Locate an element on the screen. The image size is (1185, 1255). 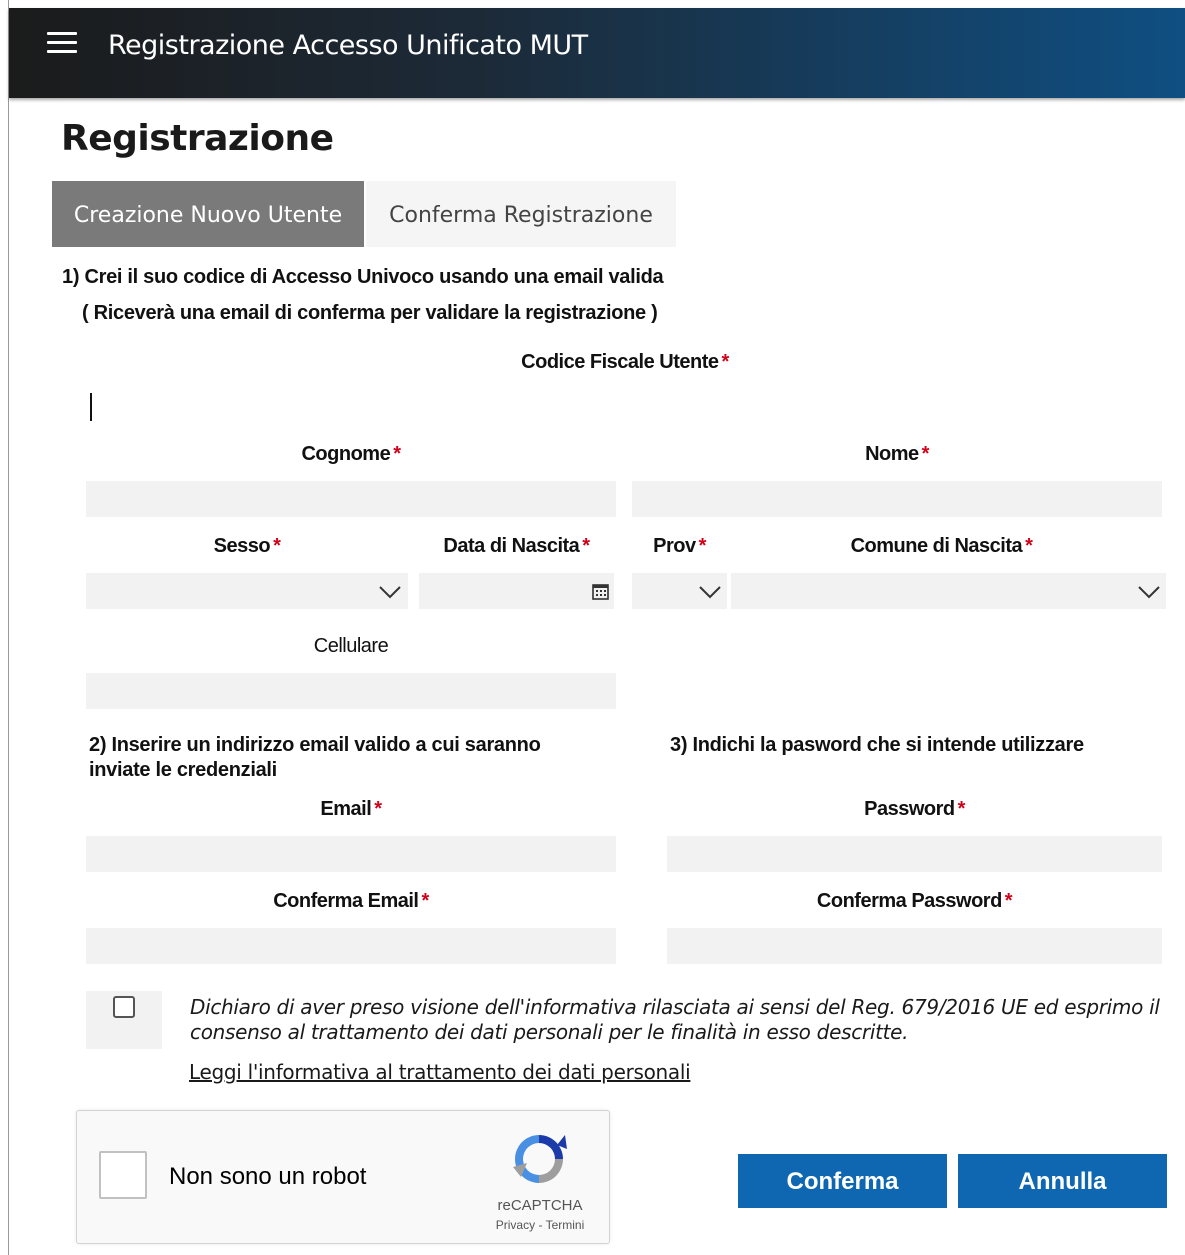
password-label: Password * is located at coordinates (914, 809).